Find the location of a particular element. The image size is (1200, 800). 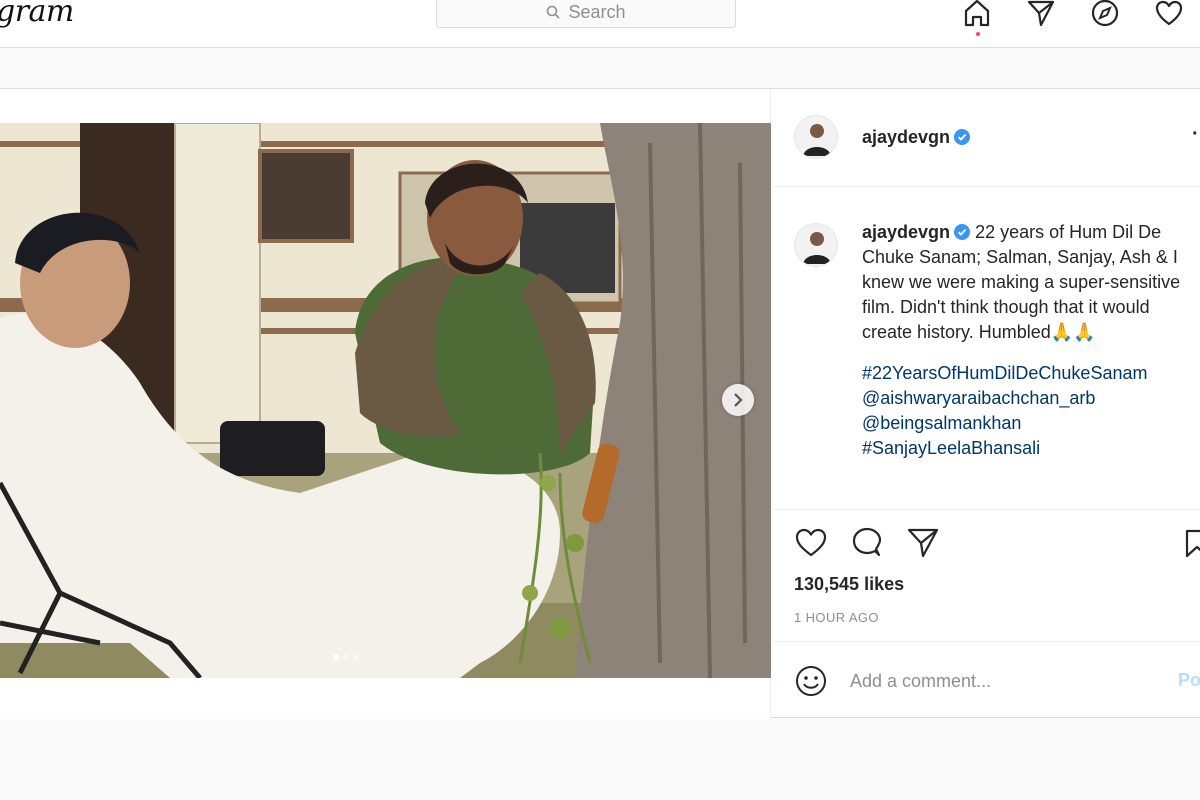

chevron-right-icon is located at coordinates (738, 400).